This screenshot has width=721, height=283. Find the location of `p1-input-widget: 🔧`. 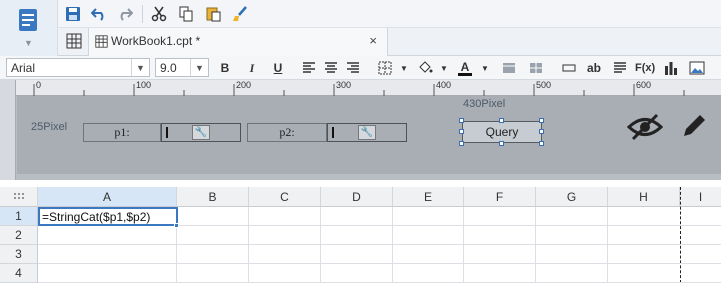

p1-input-widget: 🔧 is located at coordinates (201, 132).